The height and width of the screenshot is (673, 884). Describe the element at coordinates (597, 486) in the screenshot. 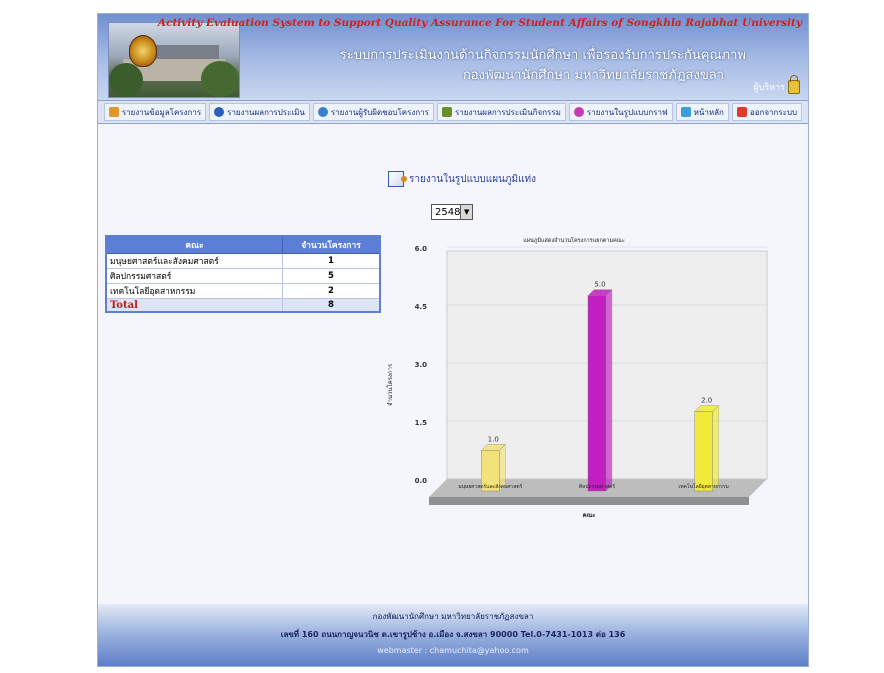

I see `x-tick-label: ศิลปกรรมศาสตร์` at that location.